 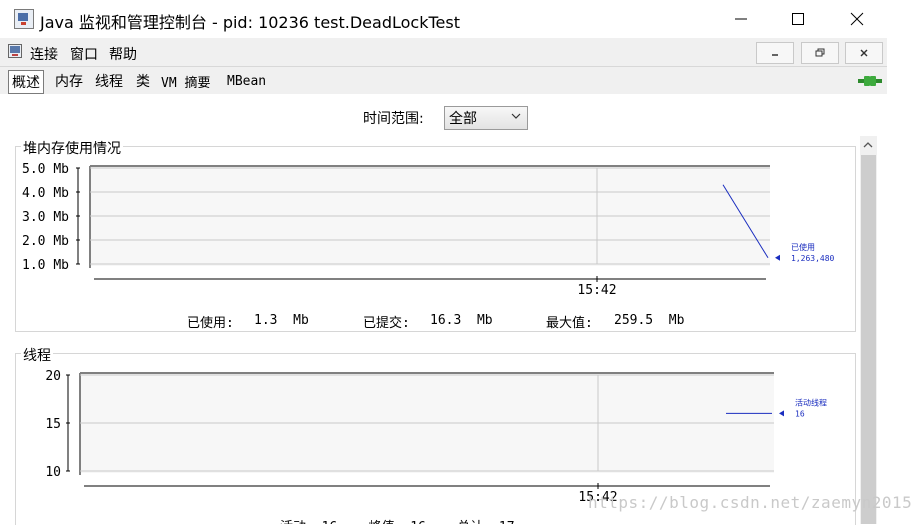 What do you see at coordinates (44, 54) in the screenshot?
I see `menu-connect: 连接` at bounding box center [44, 54].